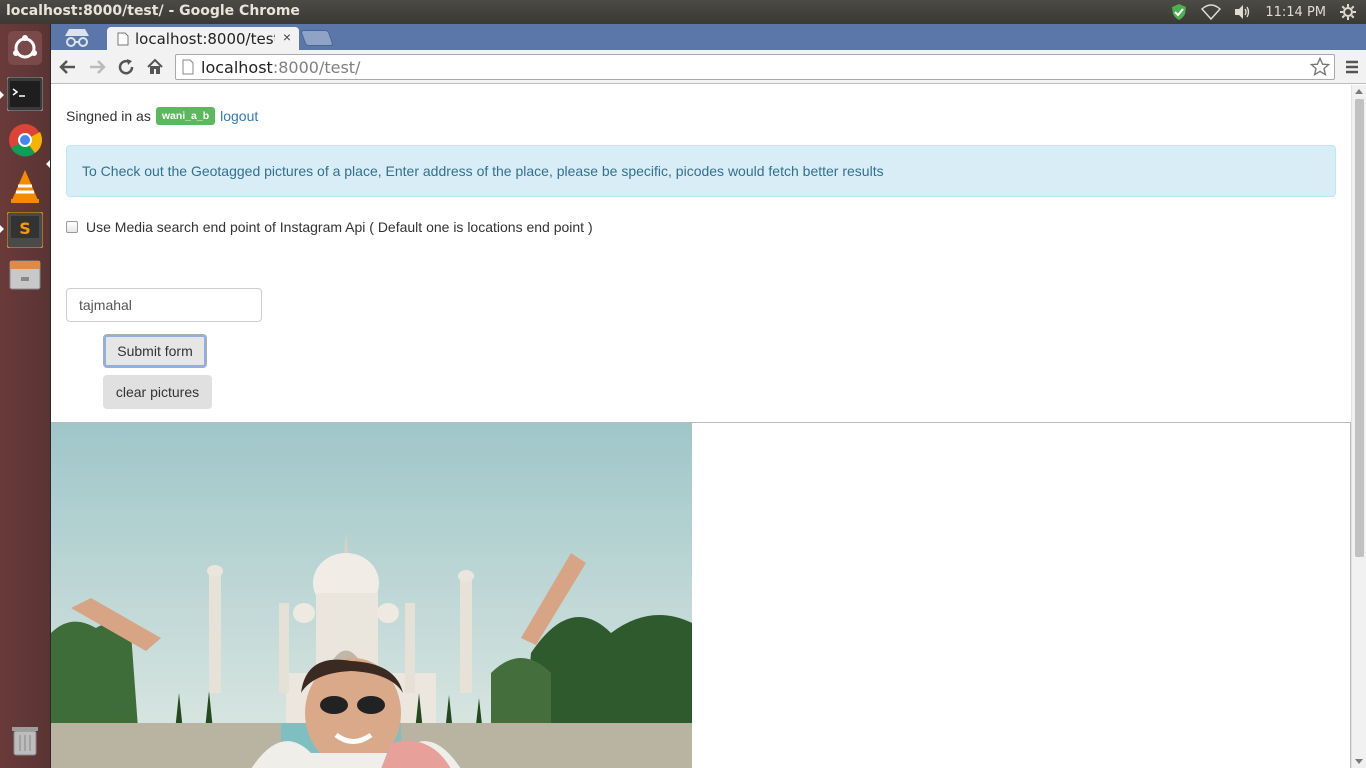 This screenshot has height=768, width=1366. I want to click on tab-title: localhost:8000/test/, so click(205, 38).